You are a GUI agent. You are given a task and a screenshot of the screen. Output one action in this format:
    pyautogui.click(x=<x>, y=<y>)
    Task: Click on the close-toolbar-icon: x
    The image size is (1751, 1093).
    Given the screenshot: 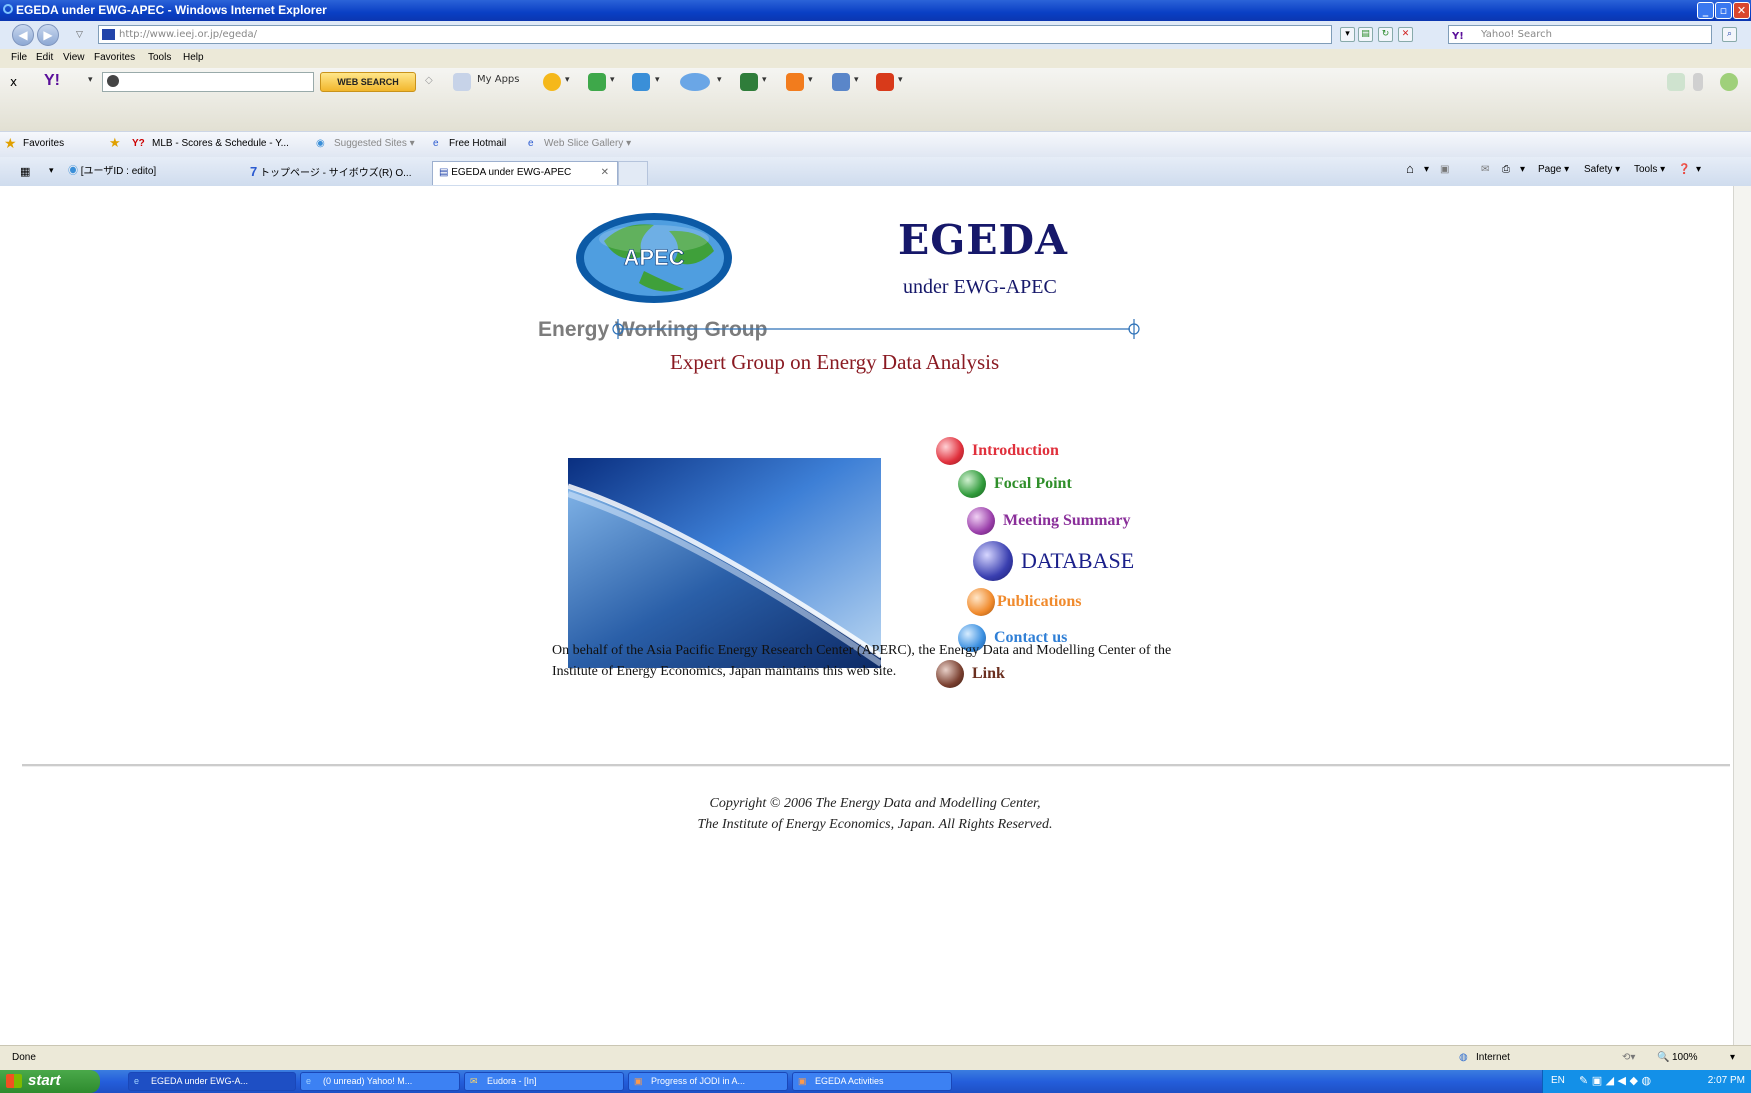 What is the action you would take?
    pyautogui.click(x=13, y=82)
    